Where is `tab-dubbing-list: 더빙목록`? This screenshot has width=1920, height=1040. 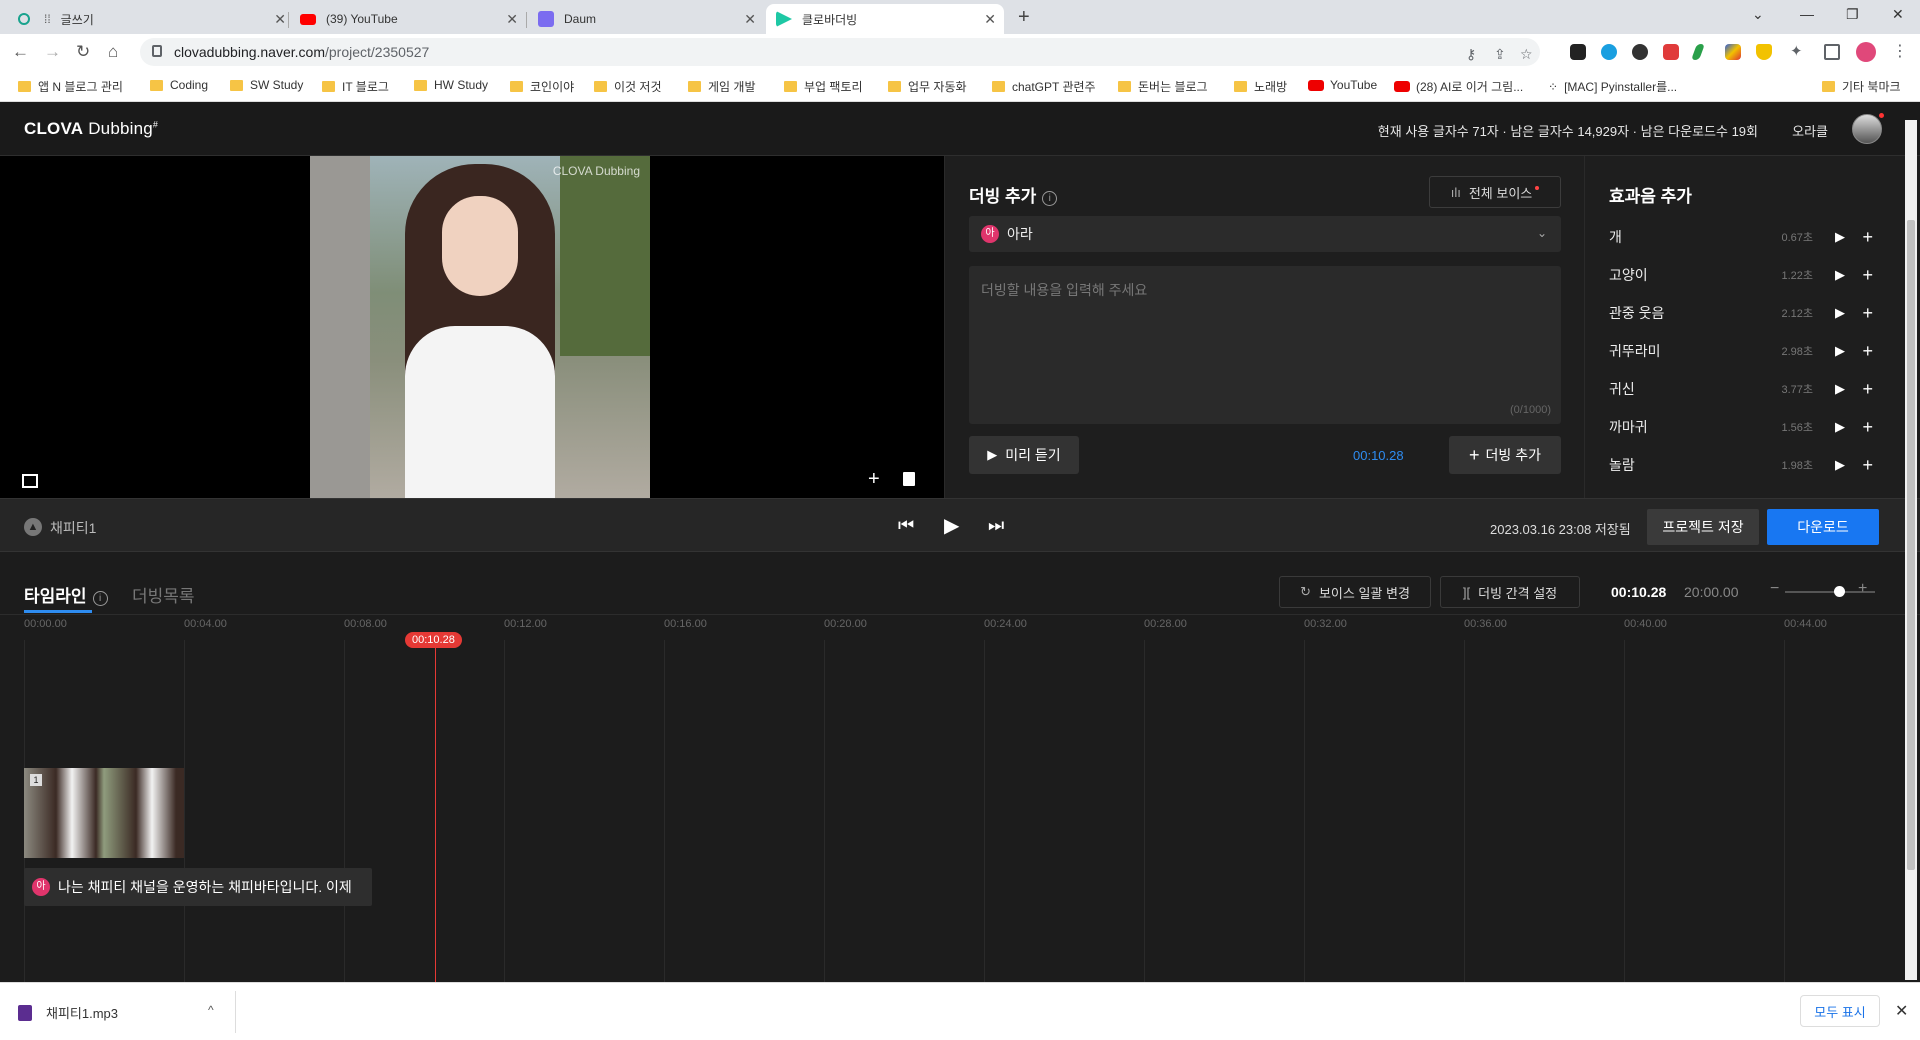
tab-dubbing-list: 더빙목록 is located at coordinates (163, 594).